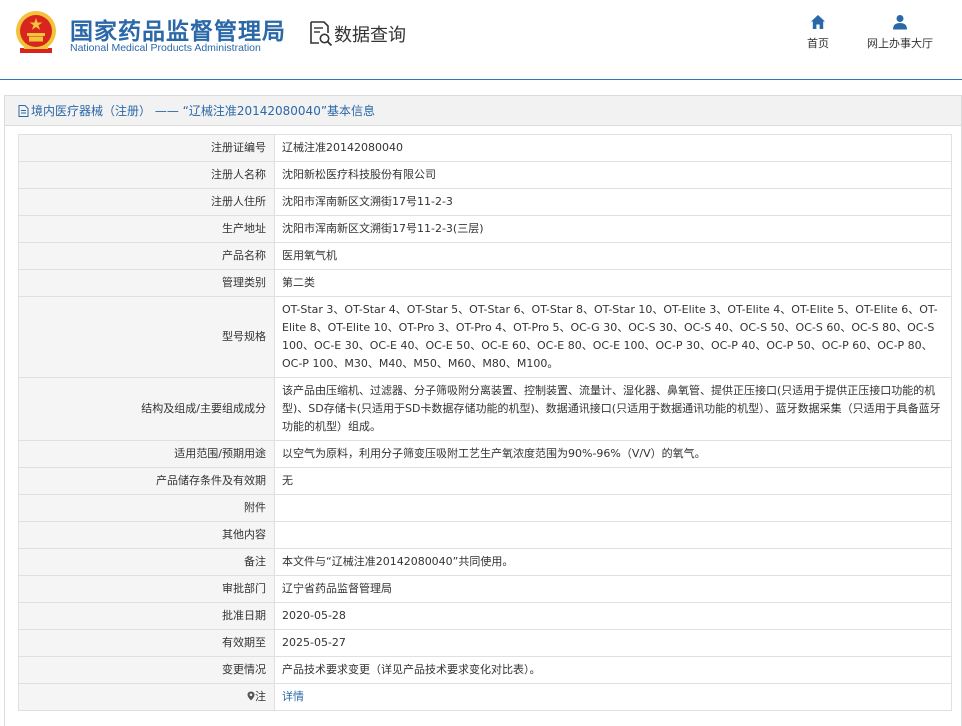 Image resolution: width=962 pixels, height=726 pixels. Describe the element at coordinates (146, 670) in the screenshot. I see `row-key: 变更情况` at that location.